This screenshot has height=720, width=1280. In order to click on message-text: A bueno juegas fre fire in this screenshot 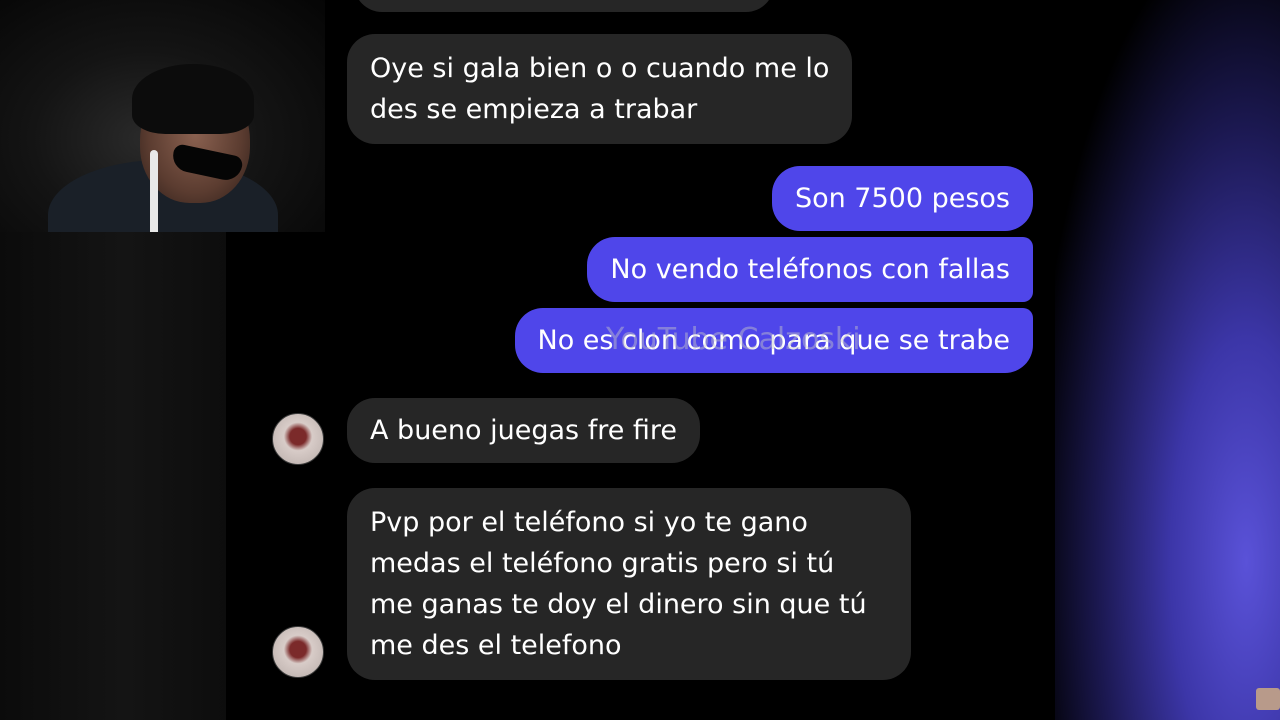, I will do `click(524, 430)`.